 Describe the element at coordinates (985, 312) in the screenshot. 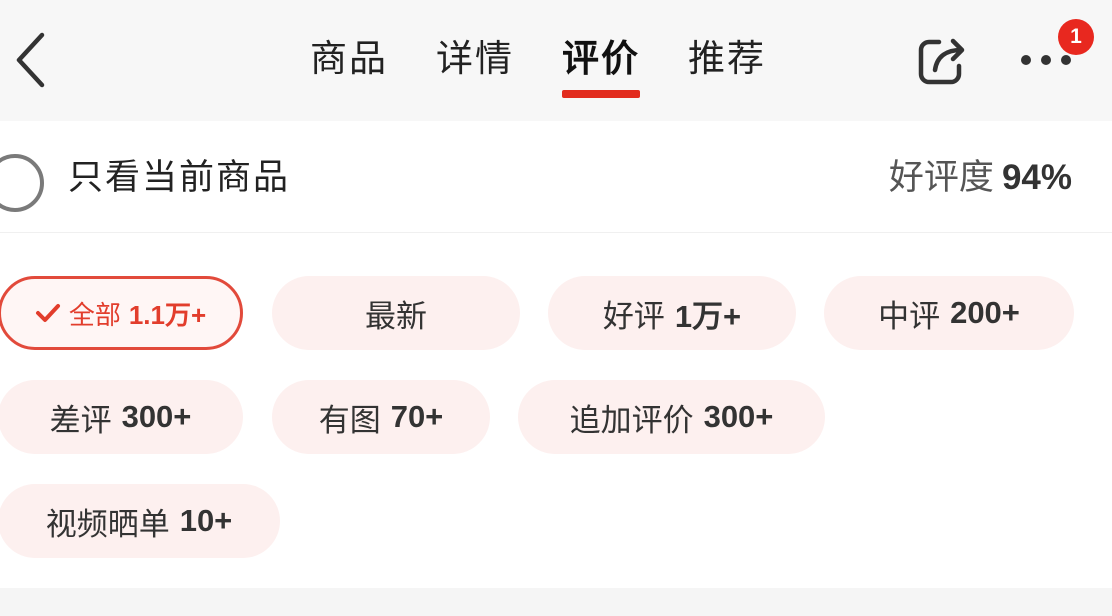

I see `tag-count: 200+` at that location.